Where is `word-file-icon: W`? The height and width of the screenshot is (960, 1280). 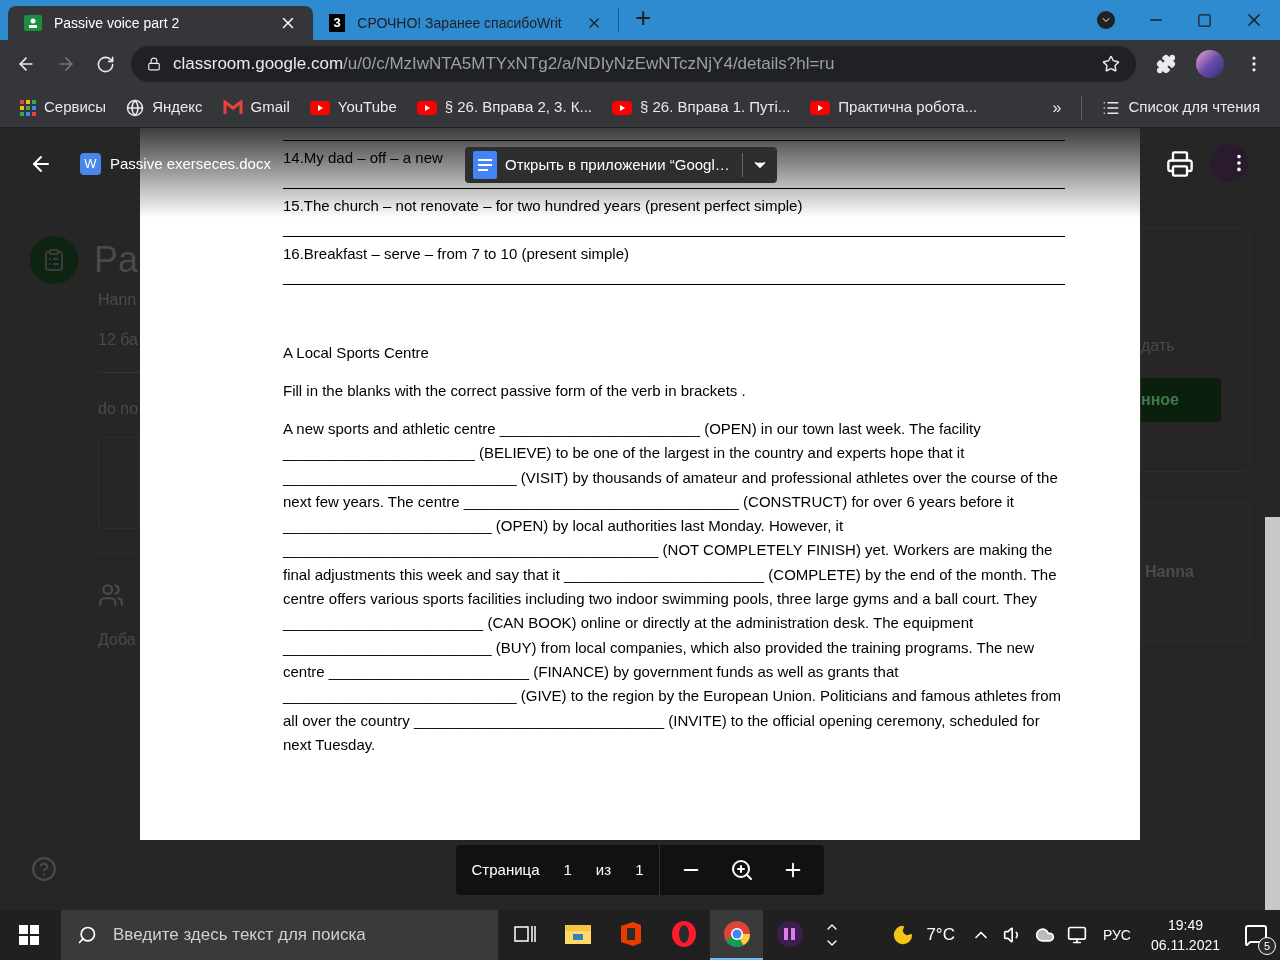 word-file-icon: W is located at coordinates (90, 164).